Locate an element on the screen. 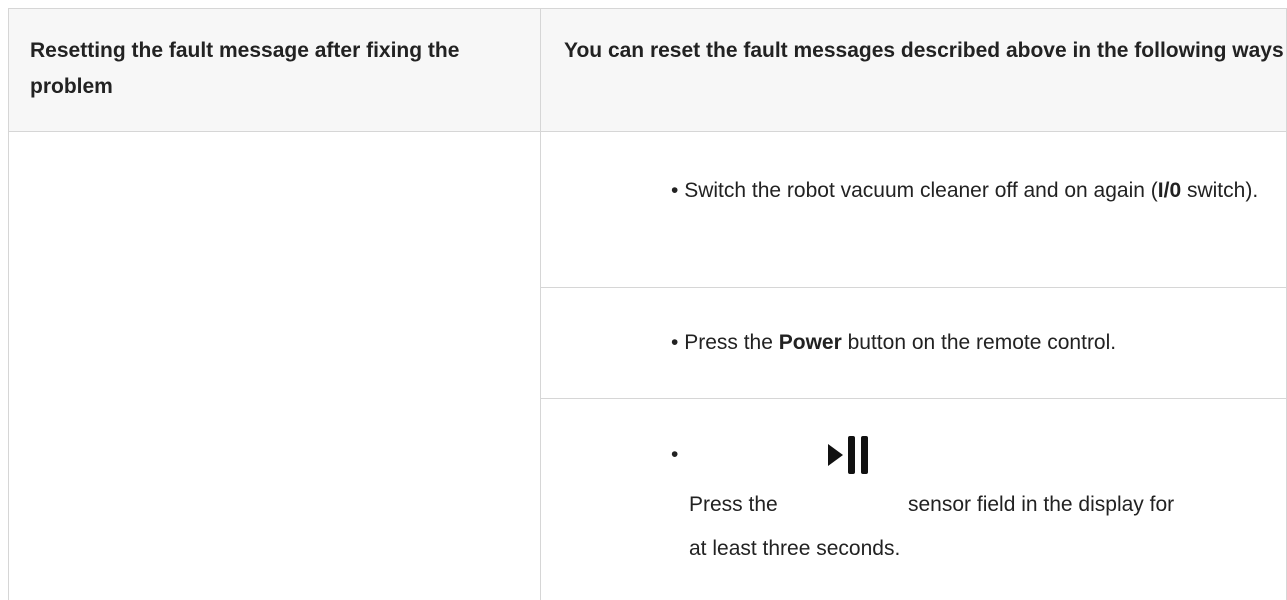  item-text-post: button on the remote control. is located at coordinates (979, 342).